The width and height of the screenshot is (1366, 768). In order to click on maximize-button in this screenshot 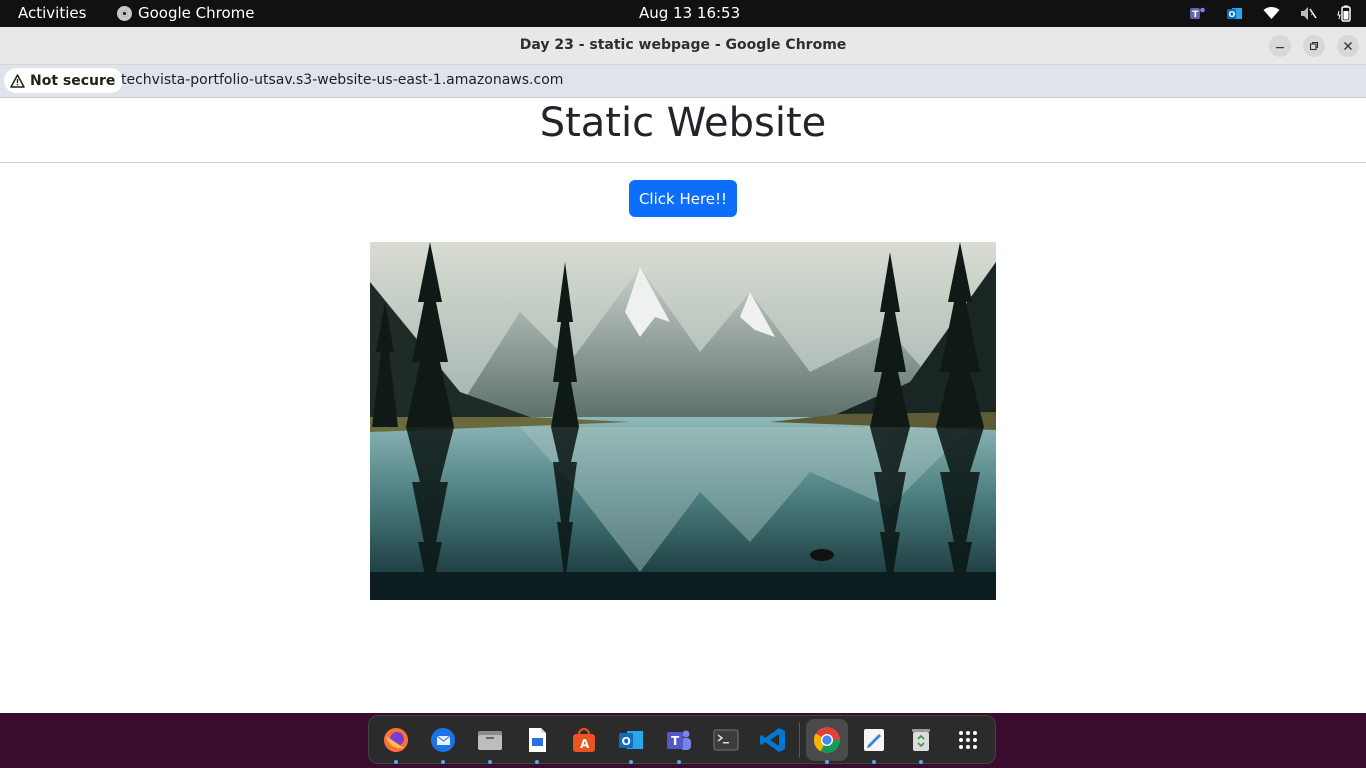, I will do `click(1314, 46)`.